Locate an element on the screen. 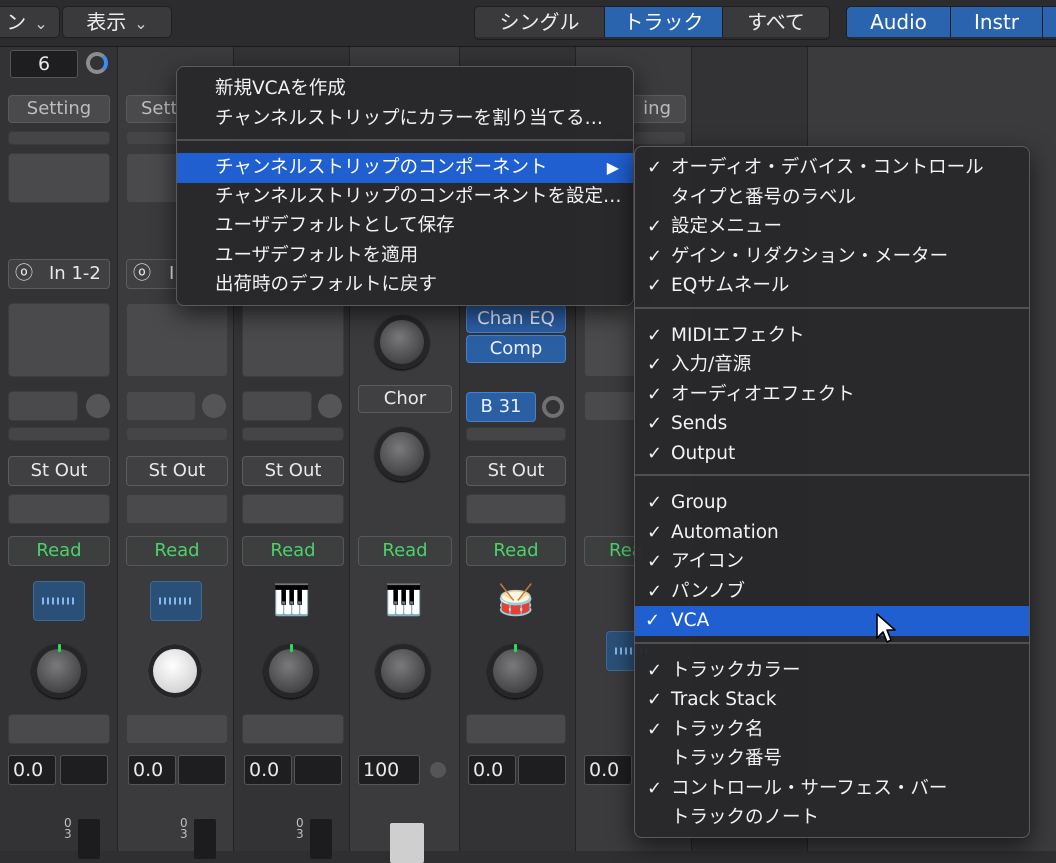 The width and height of the screenshot is (1056, 863). submenu-item: ✓ VCA is located at coordinates (832, 621).